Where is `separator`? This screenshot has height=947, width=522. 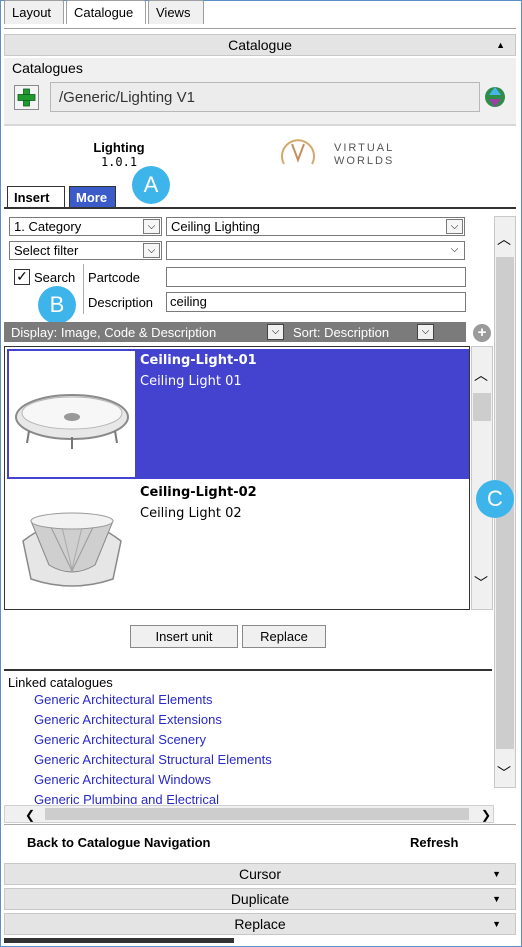
separator is located at coordinates (260, 125).